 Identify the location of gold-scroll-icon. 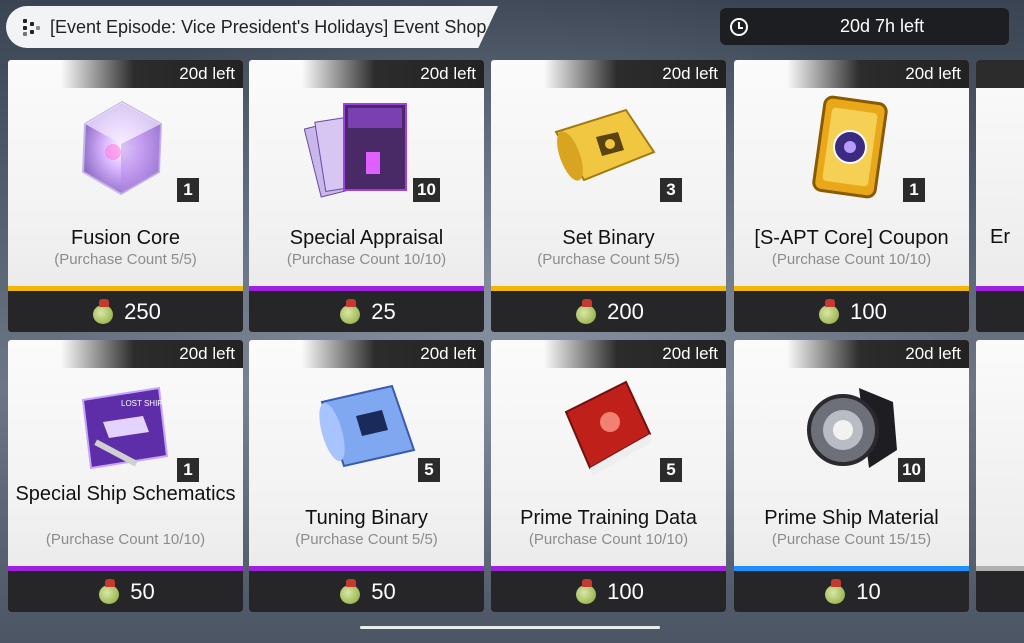
(605, 145).